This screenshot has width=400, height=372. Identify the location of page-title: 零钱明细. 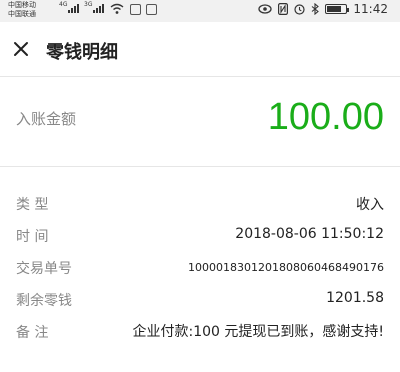
(82, 52).